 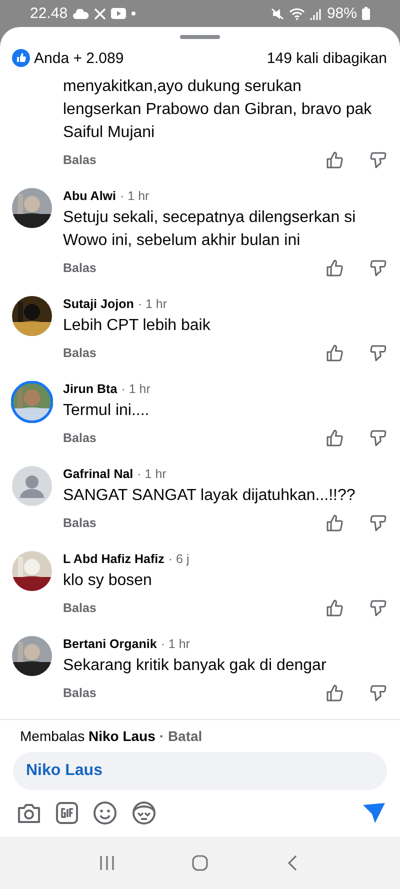 What do you see at coordinates (100, 14) in the screenshot?
I see `x-icon` at bounding box center [100, 14].